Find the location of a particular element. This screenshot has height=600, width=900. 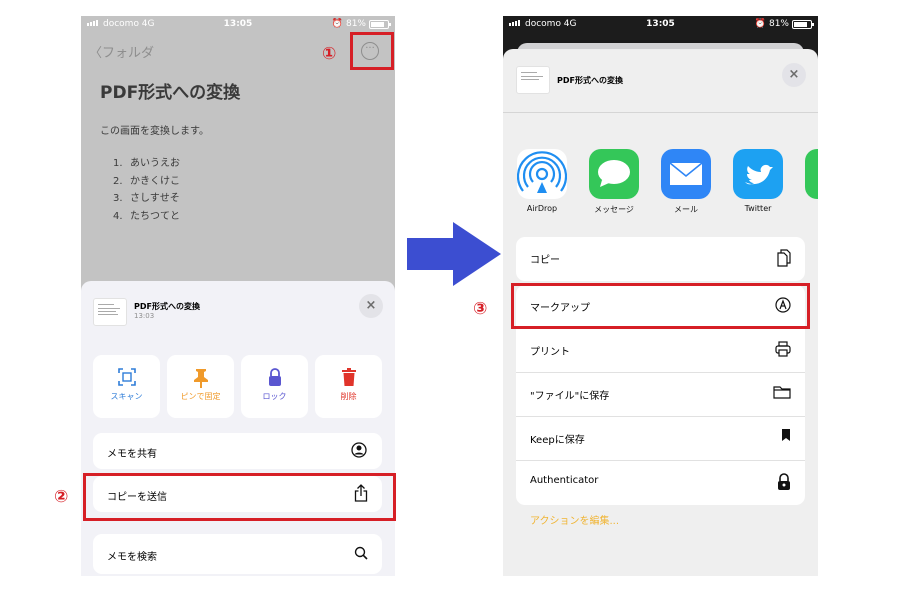

airdrop-button: AirDrop is located at coordinates (542, 181).